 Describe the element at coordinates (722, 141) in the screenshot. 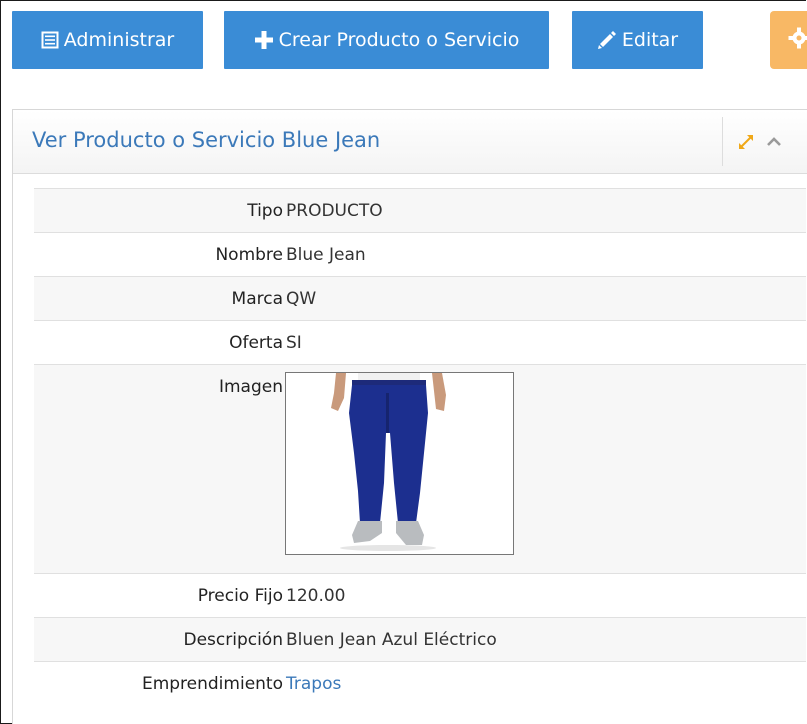

I see `header-separator` at that location.